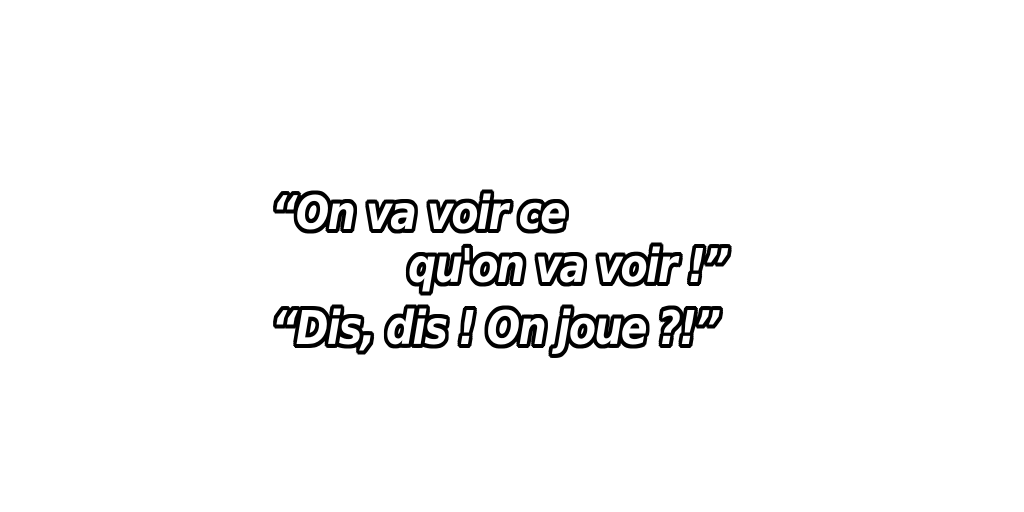 This screenshot has width=1024, height=512. Describe the element at coordinates (568, 266) in the screenshot. I see `quote-line-2: qu'on va voir !”` at that location.